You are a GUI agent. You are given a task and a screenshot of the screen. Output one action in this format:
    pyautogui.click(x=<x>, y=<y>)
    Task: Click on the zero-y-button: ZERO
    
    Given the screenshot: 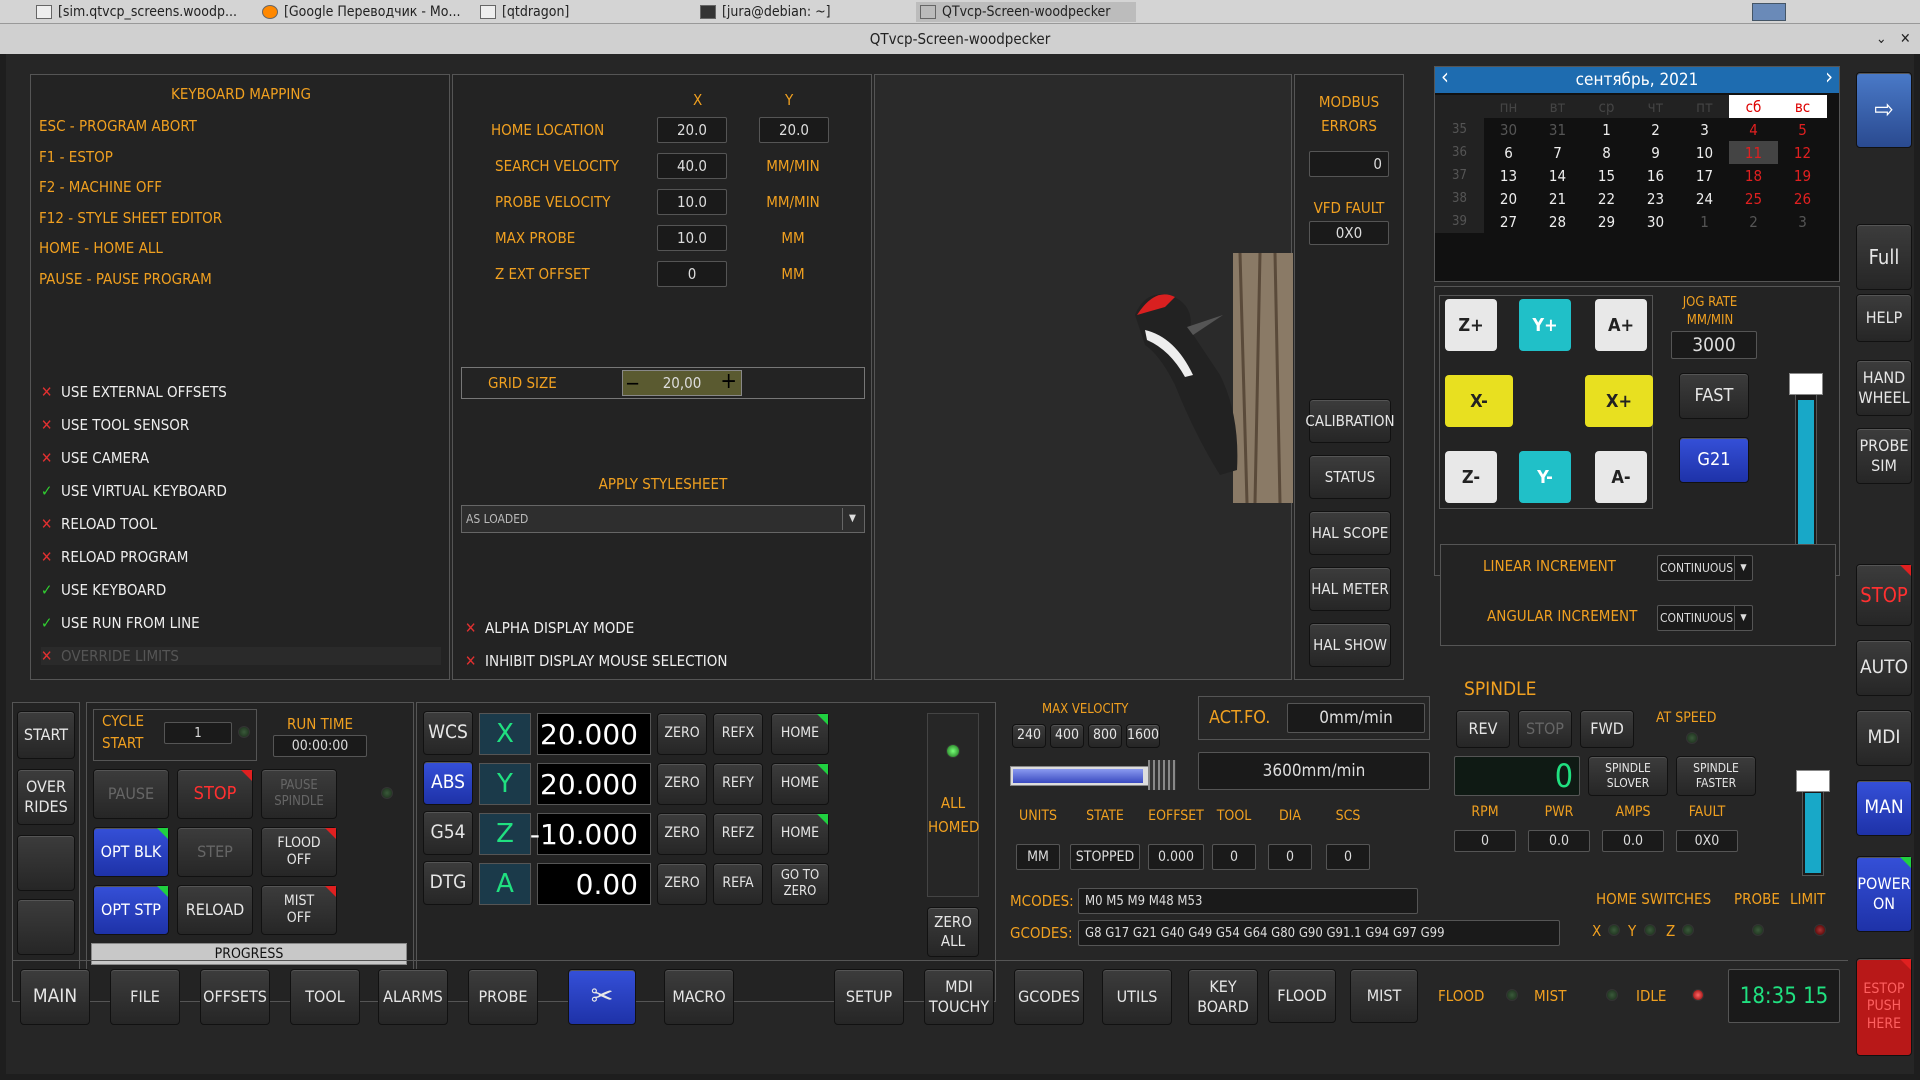 What is the action you would take?
    pyautogui.click(x=682, y=784)
    